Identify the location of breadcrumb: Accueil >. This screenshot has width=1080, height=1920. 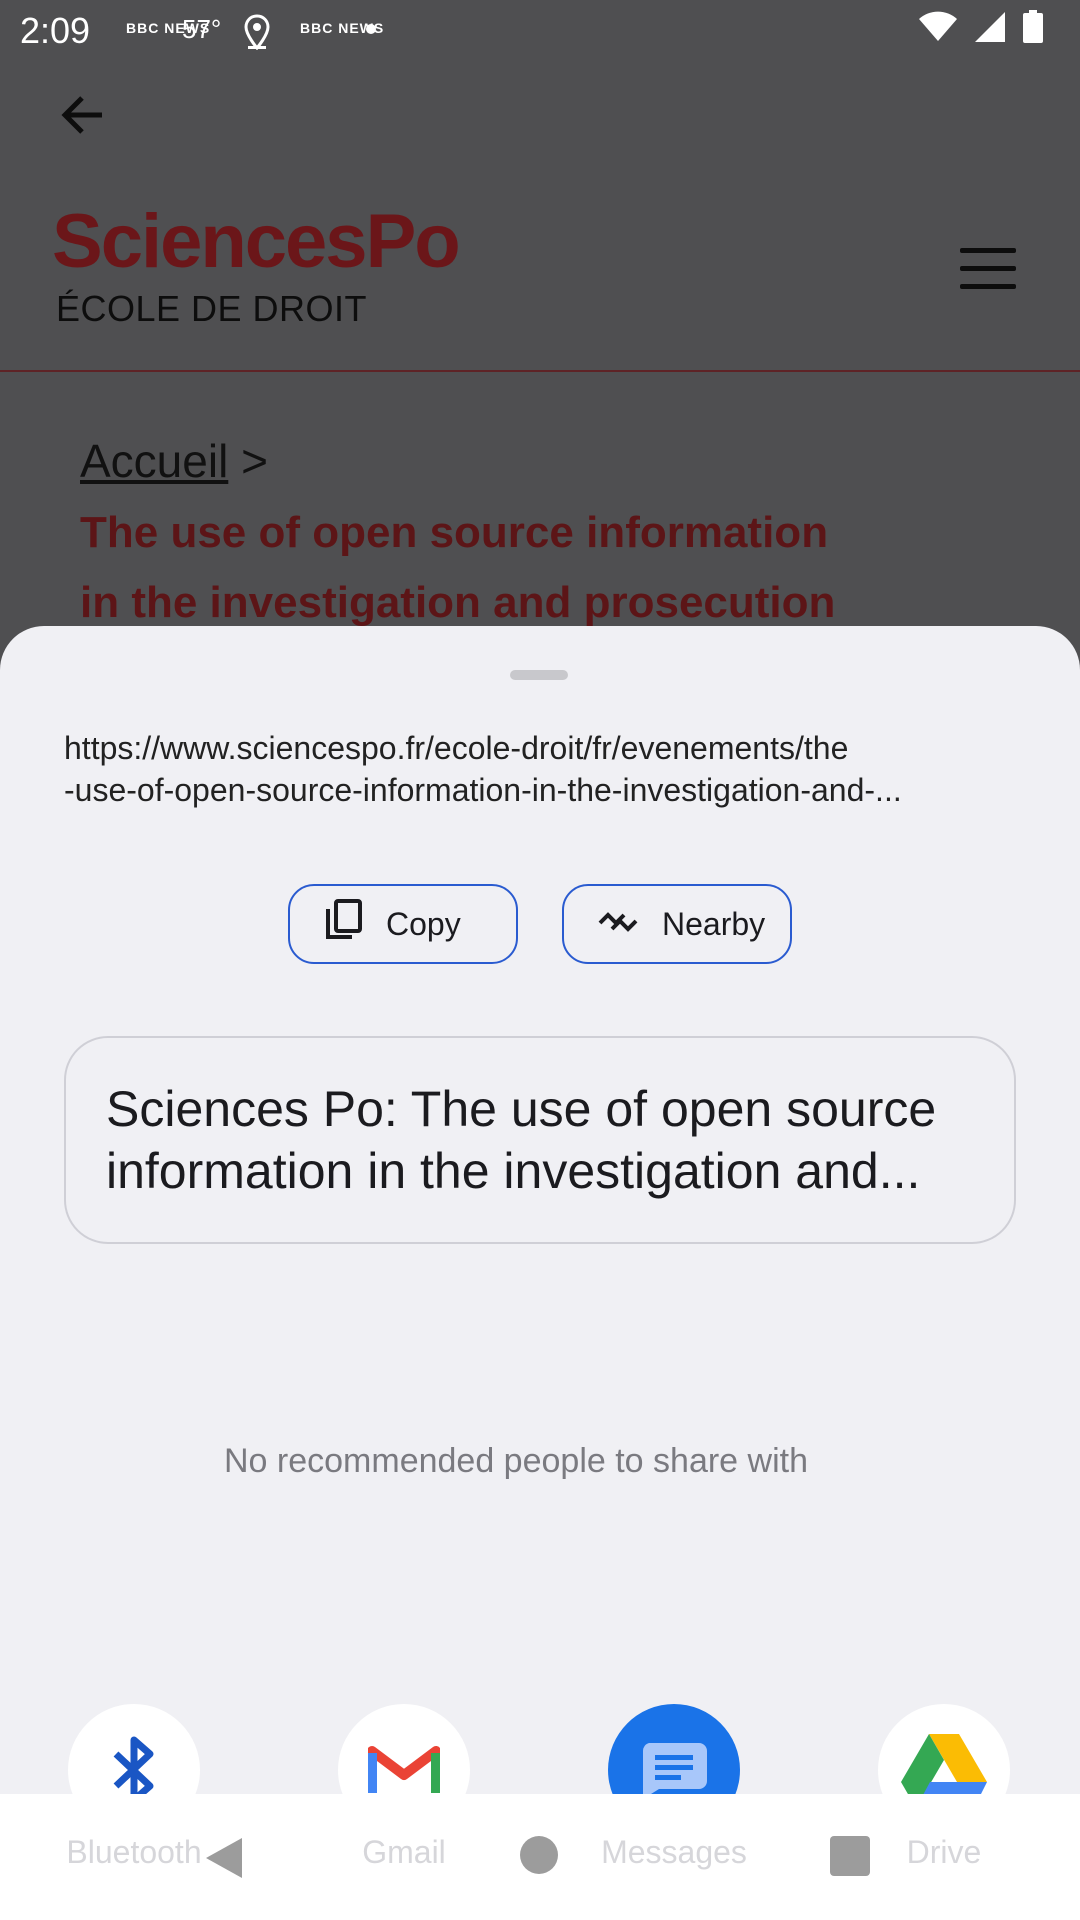
(174, 461).